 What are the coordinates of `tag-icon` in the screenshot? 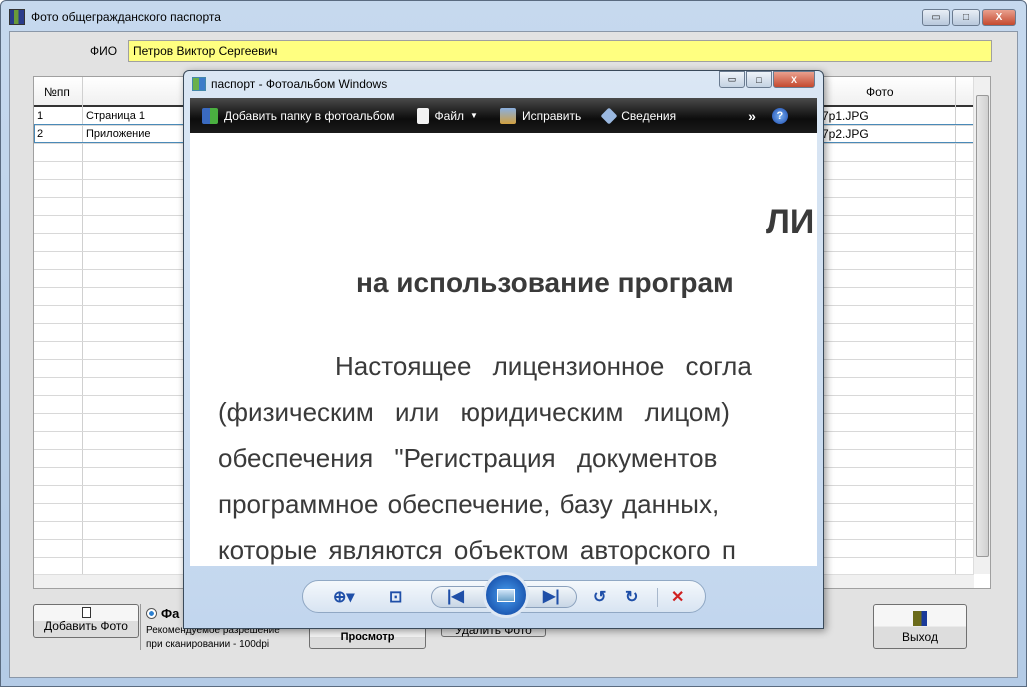 It's located at (609, 115).